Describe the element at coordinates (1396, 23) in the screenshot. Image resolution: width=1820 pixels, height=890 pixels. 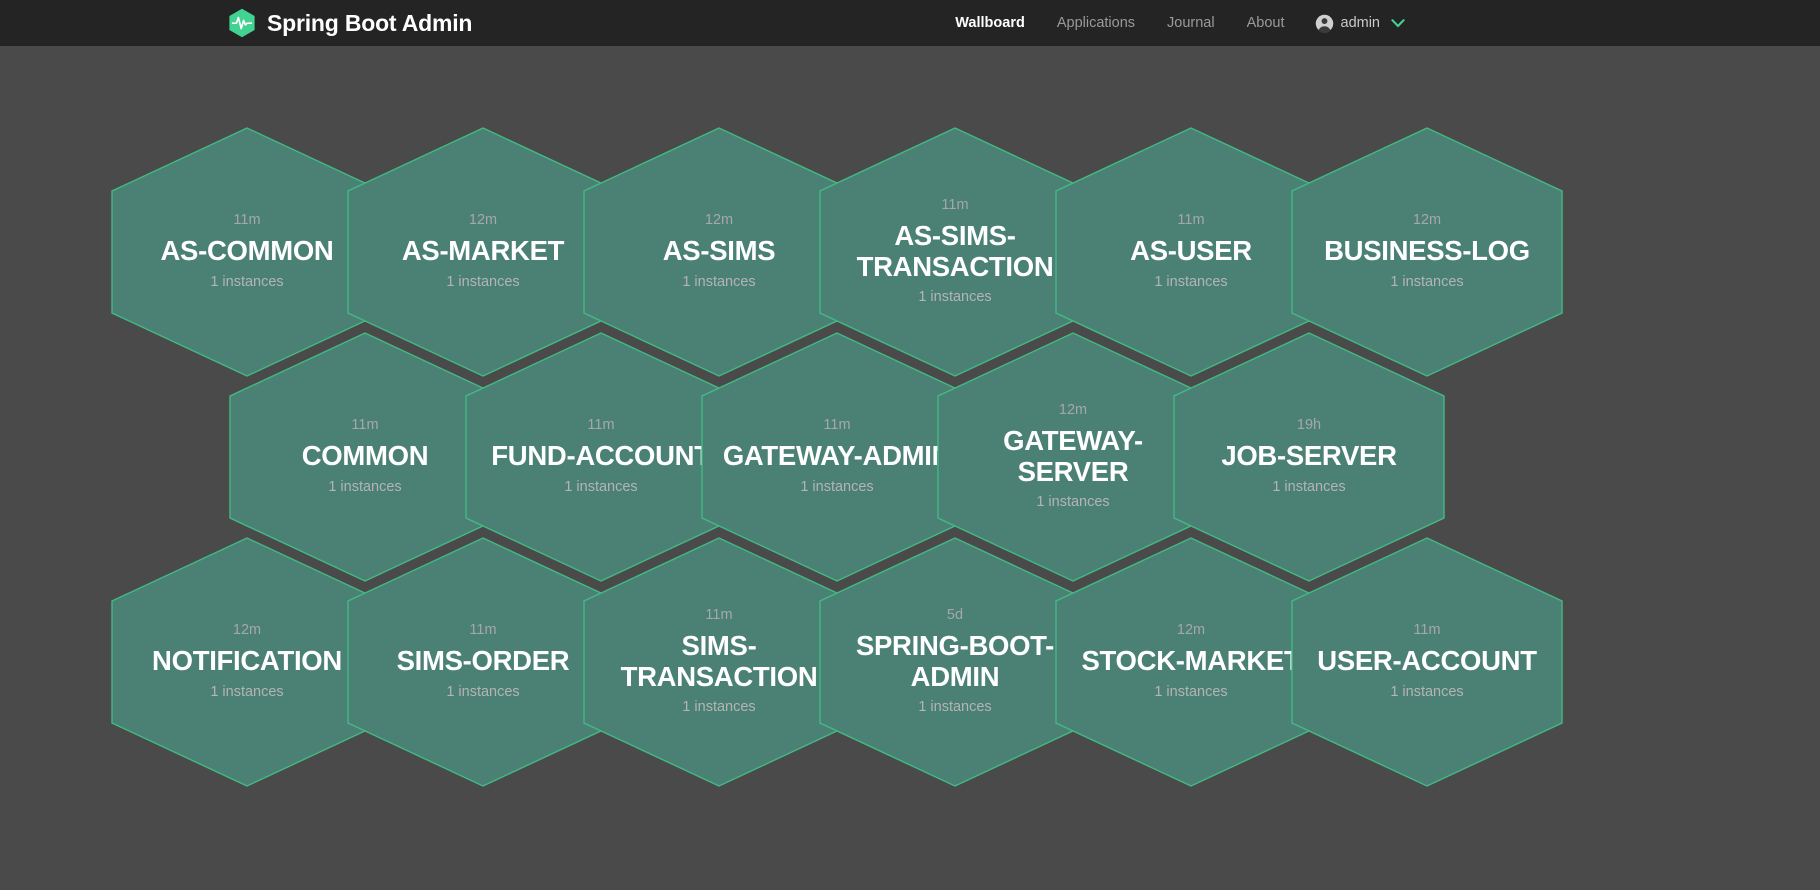
I see `chevron-down-icon` at that location.